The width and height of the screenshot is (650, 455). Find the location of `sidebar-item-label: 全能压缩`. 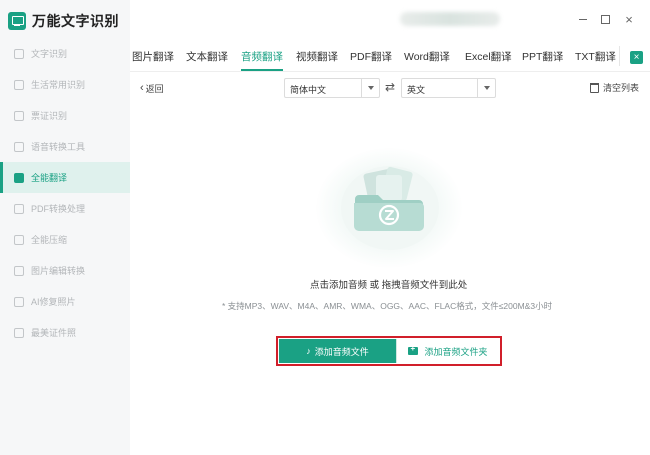

sidebar-item-label: 全能压缩 is located at coordinates (49, 240).